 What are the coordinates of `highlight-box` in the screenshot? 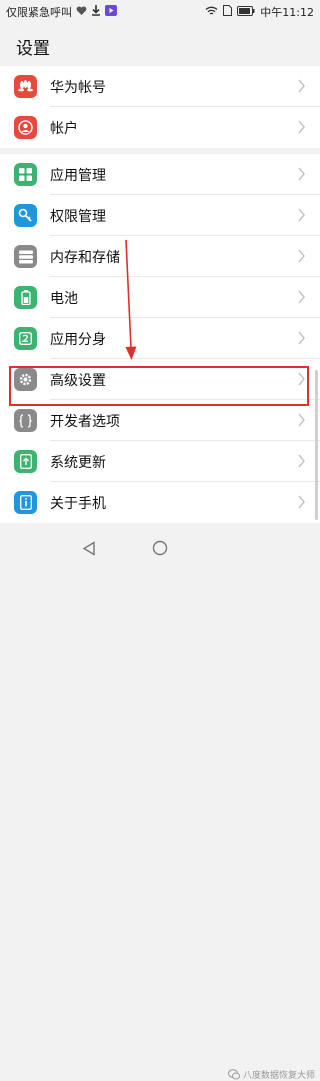 It's located at (159, 386).